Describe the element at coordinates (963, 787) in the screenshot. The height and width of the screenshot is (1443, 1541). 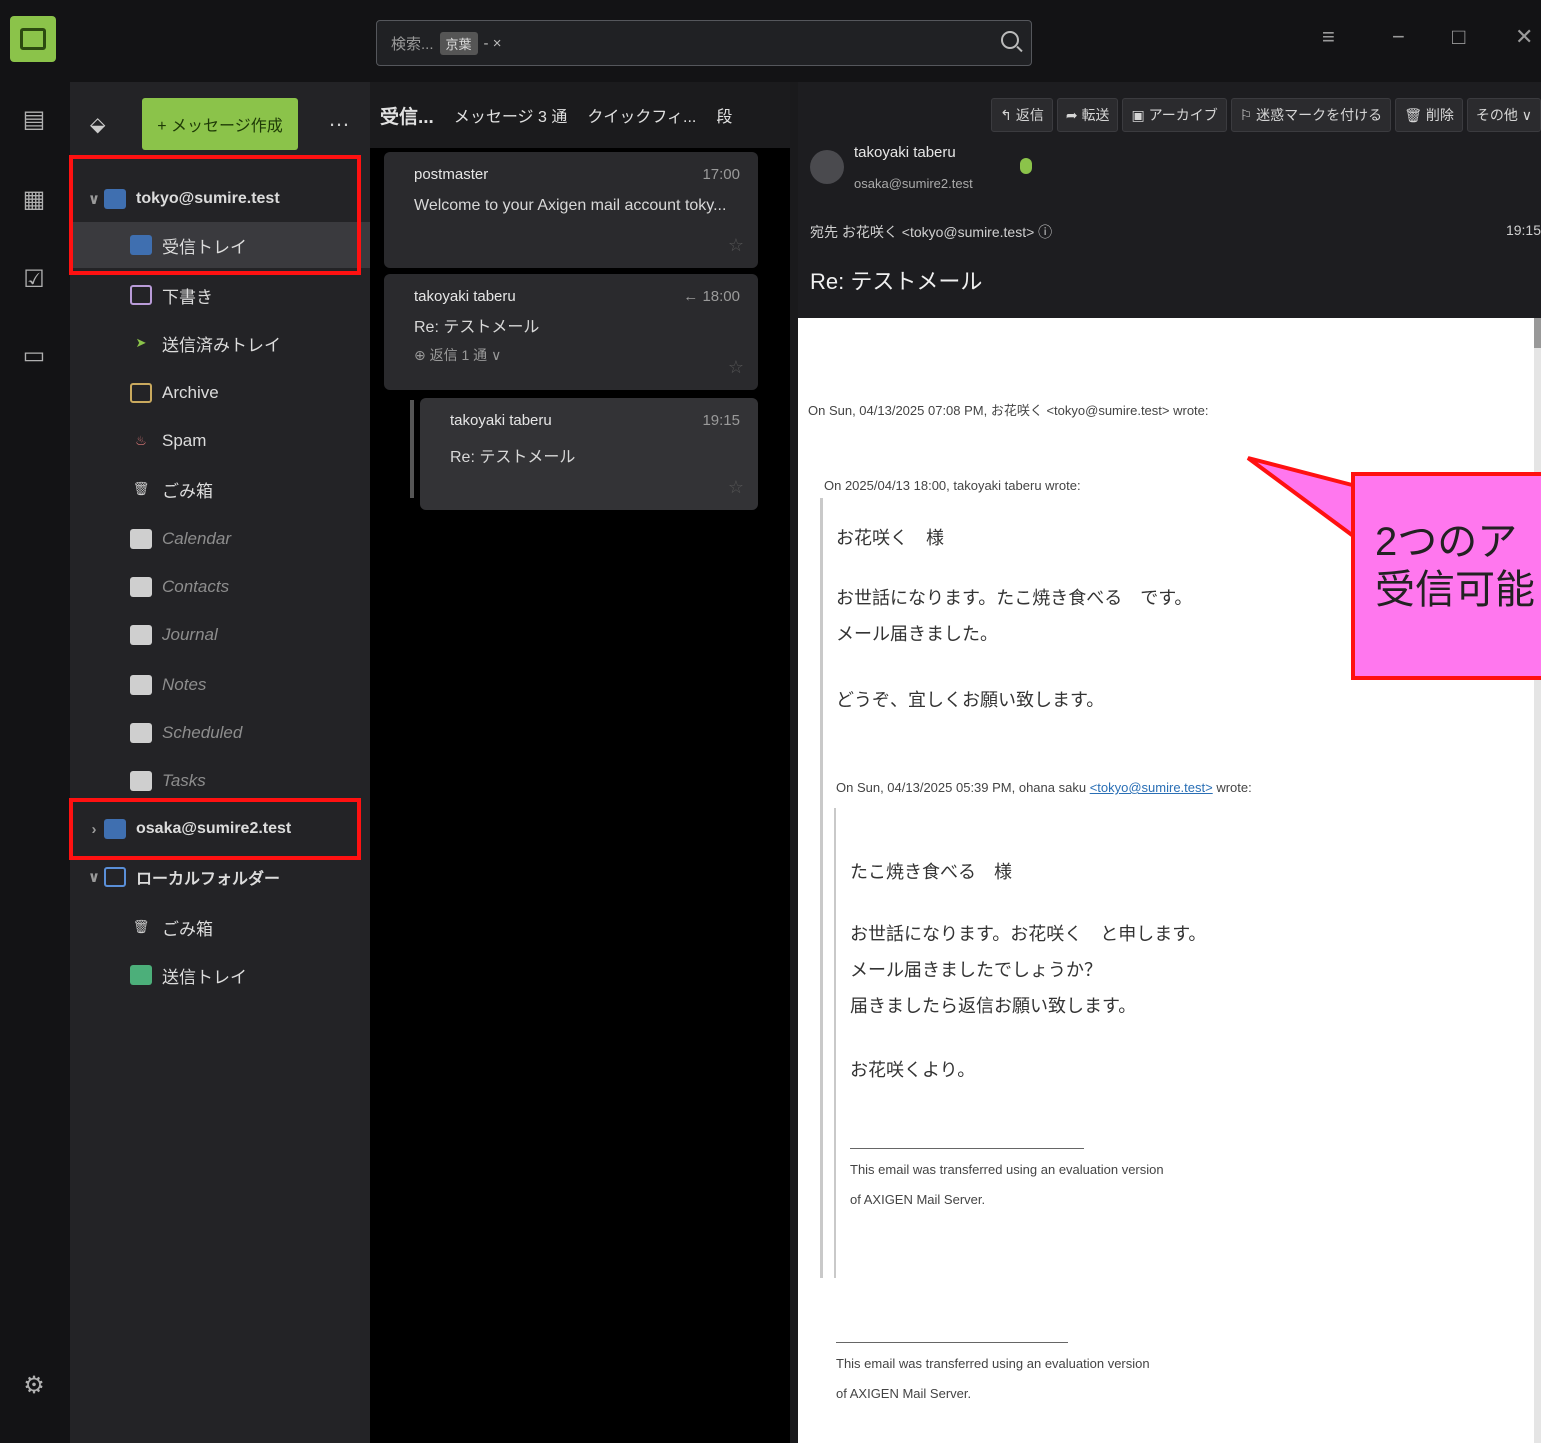
I see `quote-header-text: On Sun, 04/13/2025 05:39 PM, ohana saku` at that location.